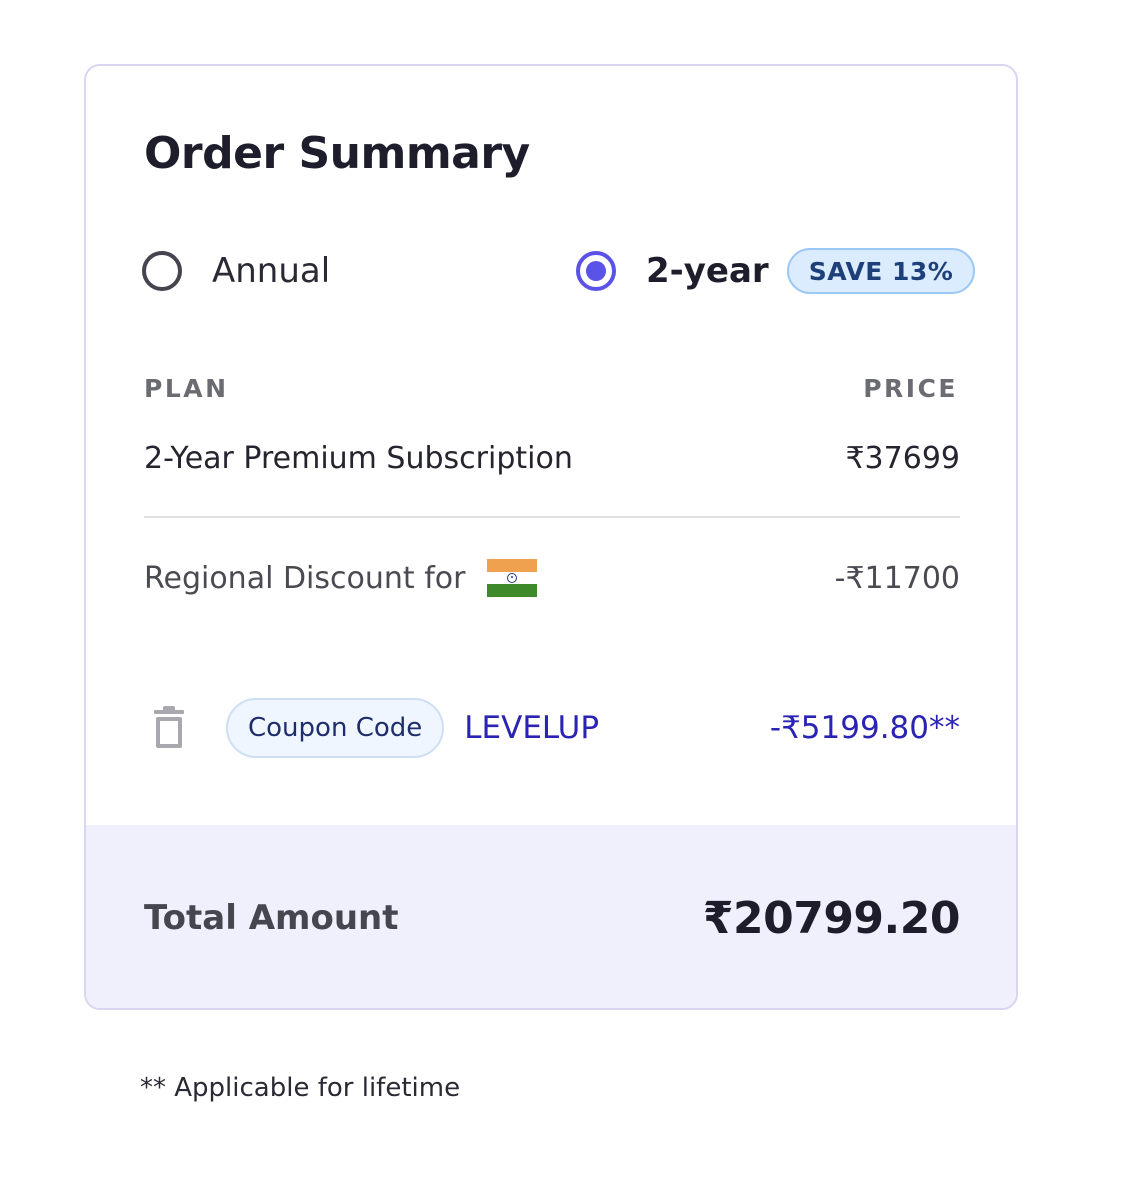 The height and width of the screenshot is (1182, 1122). I want to click on plan-line-item: 2-Year Premium Subscription ₹37699, so click(552, 458).